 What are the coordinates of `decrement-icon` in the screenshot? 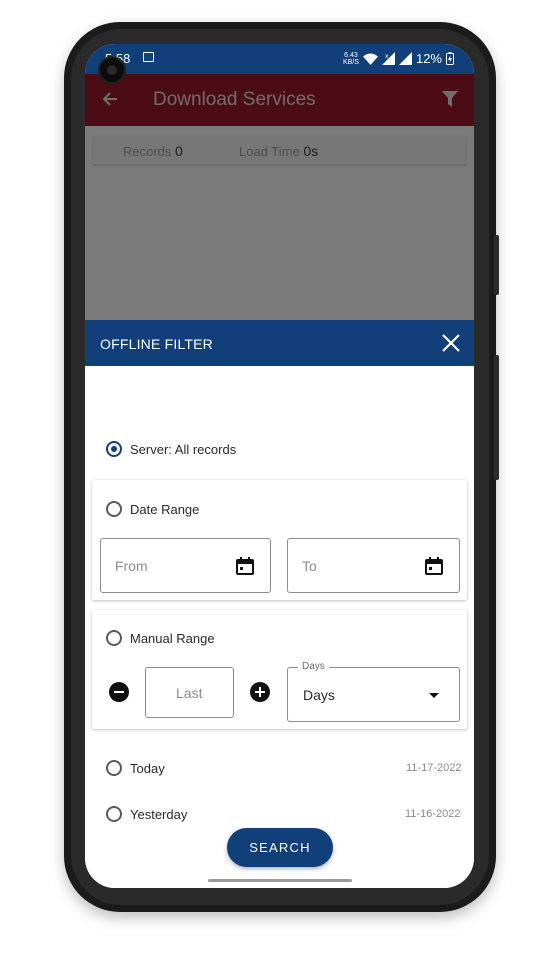 It's located at (119, 692).